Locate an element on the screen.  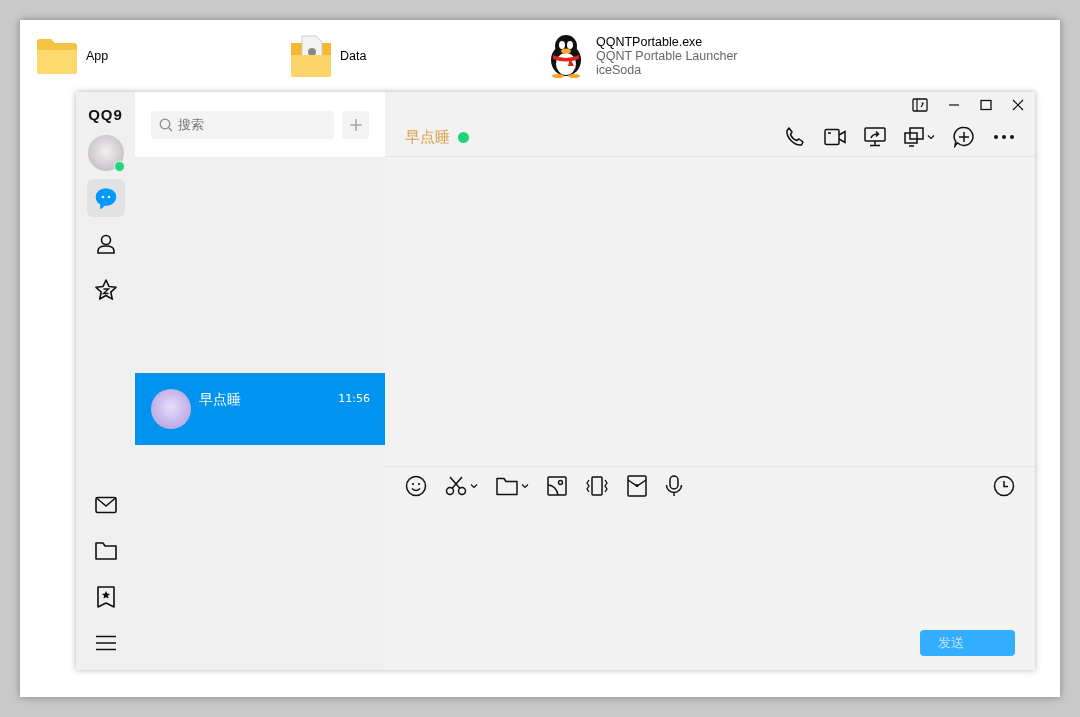
contact-avatar is located at coordinates (171, 409).